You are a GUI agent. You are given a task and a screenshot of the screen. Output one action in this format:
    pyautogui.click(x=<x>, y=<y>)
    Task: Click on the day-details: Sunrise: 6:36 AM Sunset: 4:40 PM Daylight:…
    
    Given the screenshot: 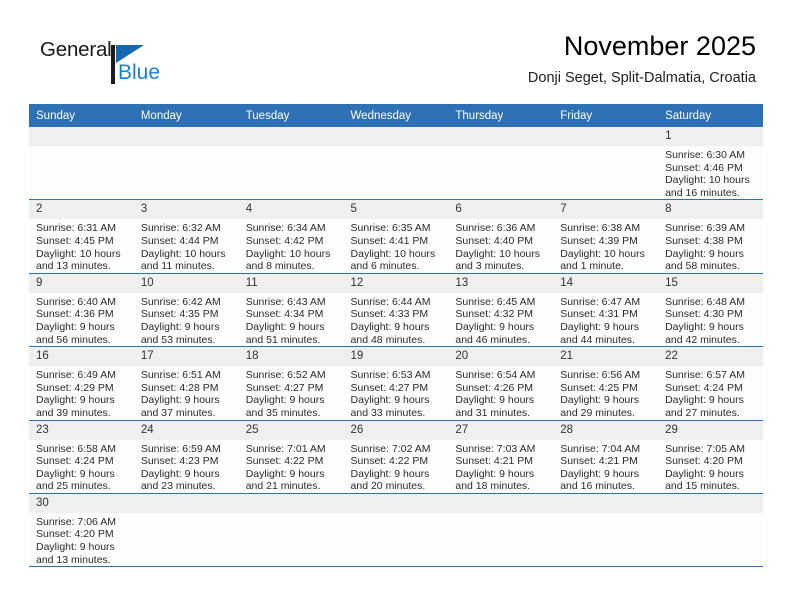 What is the action you would take?
    pyautogui.click(x=500, y=245)
    